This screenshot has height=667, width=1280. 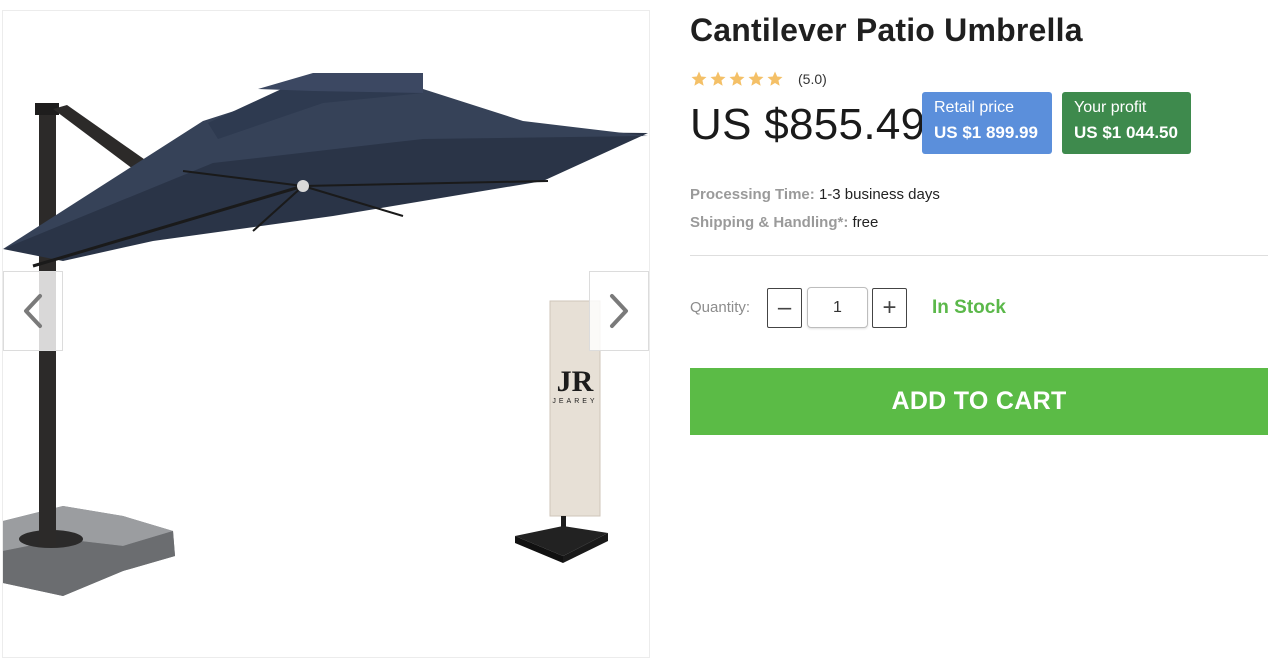 What do you see at coordinates (979, 255) in the screenshot?
I see `divider` at bounding box center [979, 255].